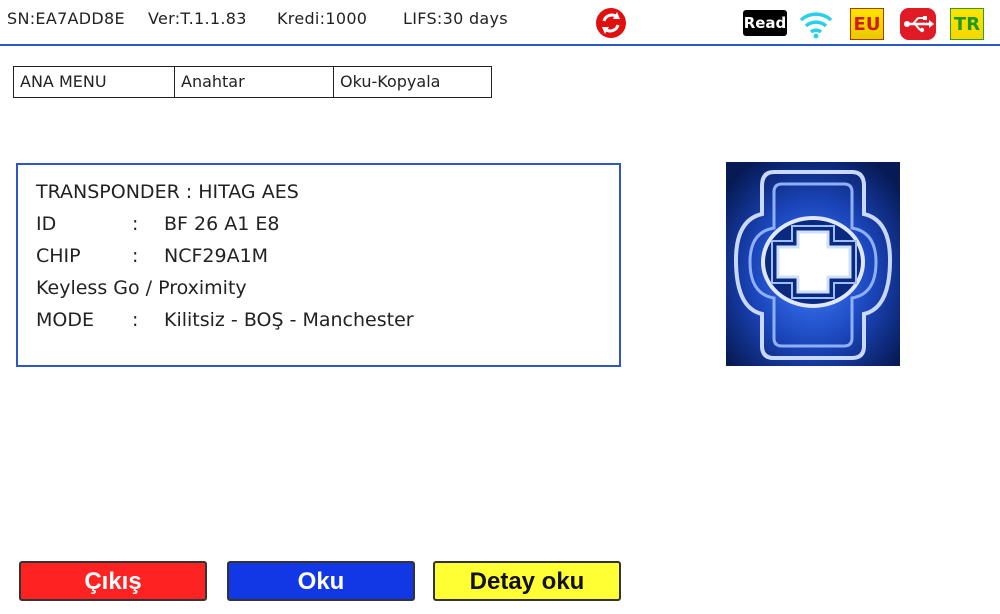 Image resolution: width=1000 pixels, height=614 pixels. I want to click on breadcrumb-item-key: Anahtar, so click(254, 82).